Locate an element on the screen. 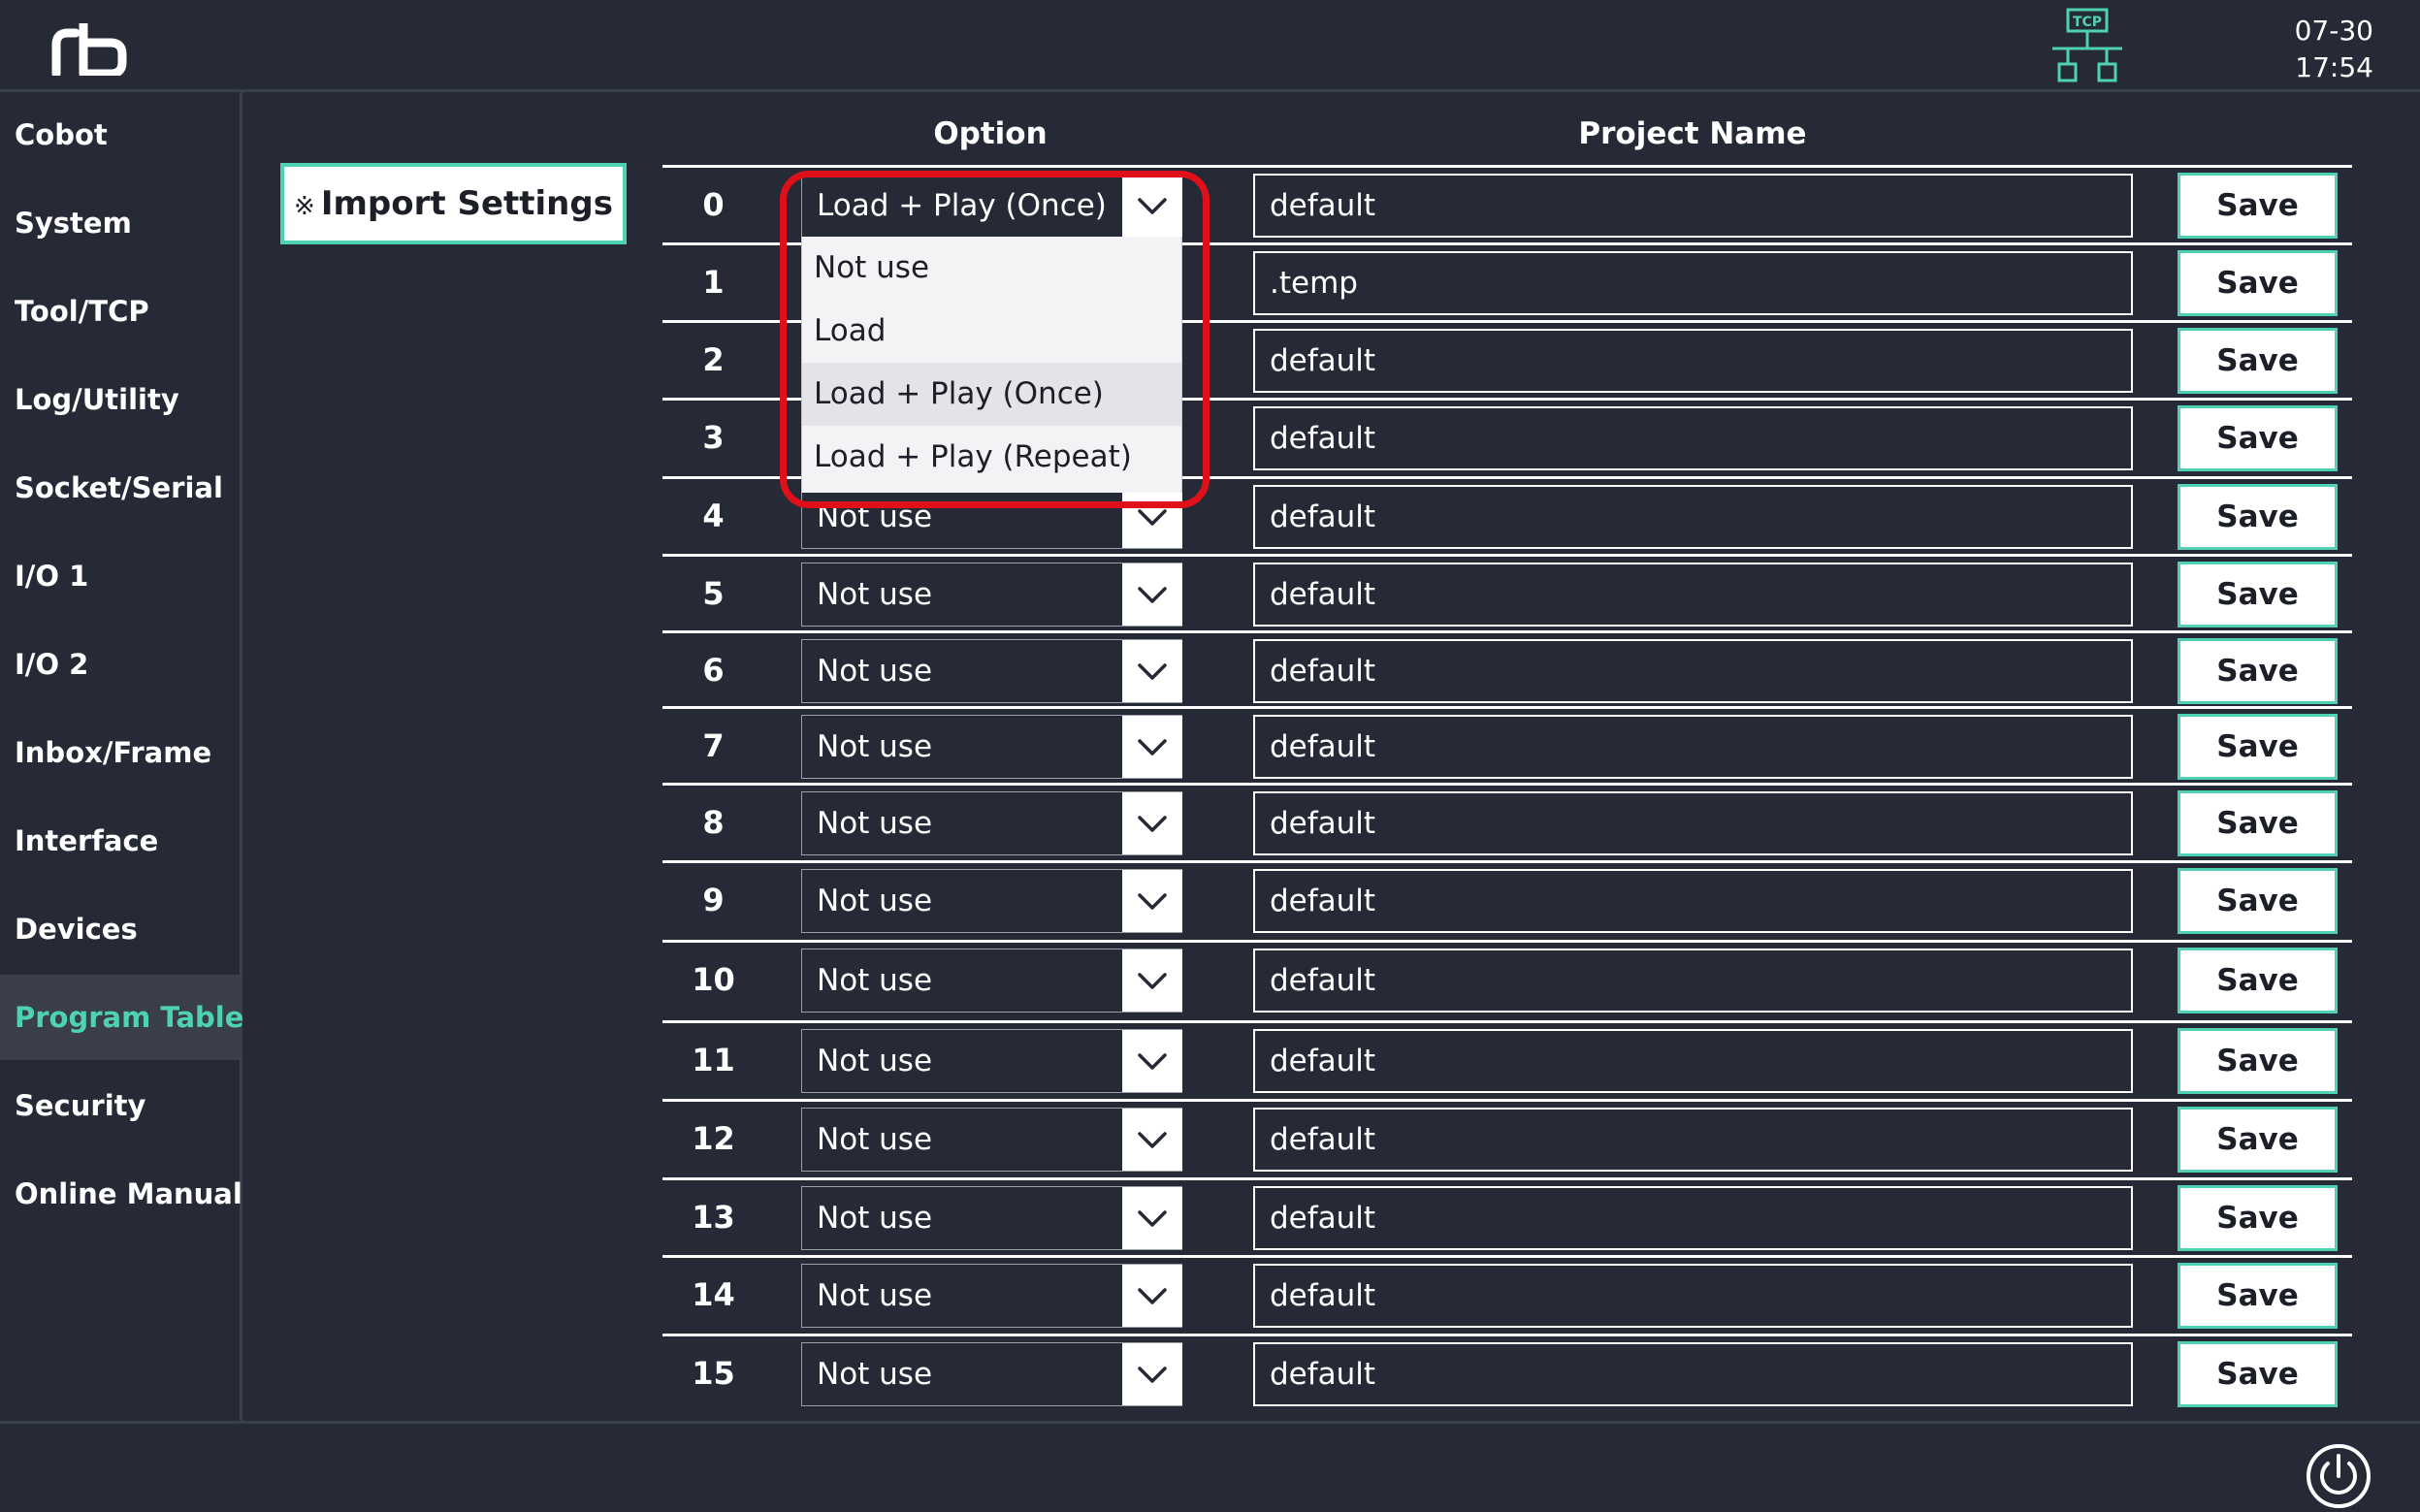 The height and width of the screenshot is (1512, 2420). sidebar-item-socket-serial: Socket/Serial is located at coordinates (121, 488).